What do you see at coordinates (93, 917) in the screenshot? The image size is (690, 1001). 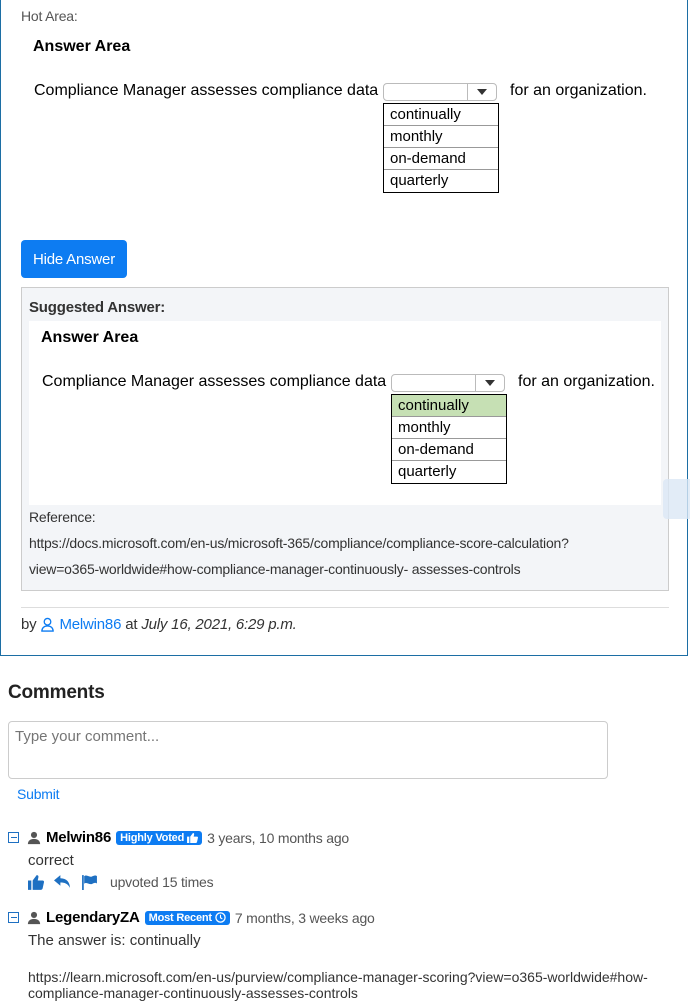 I see `comment-username: LegendaryZA` at bounding box center [93, 917].